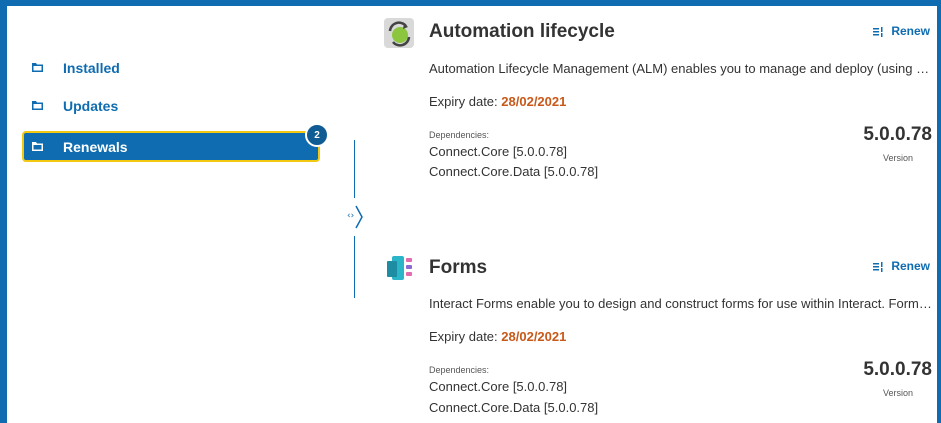  Describe the element at coordinates (171, 68) in the screenshot. I see `sidebar-item-installed: Installed` at that location.